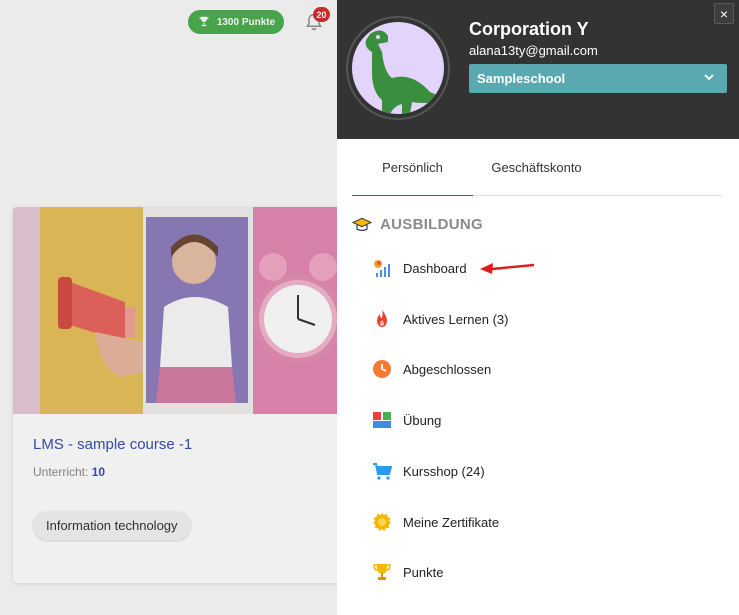 This screenshot has width=739, height=615. Describe the element at coordinates (362, 224) in the screenshot. I see `graduation-cap-icon` at that location.